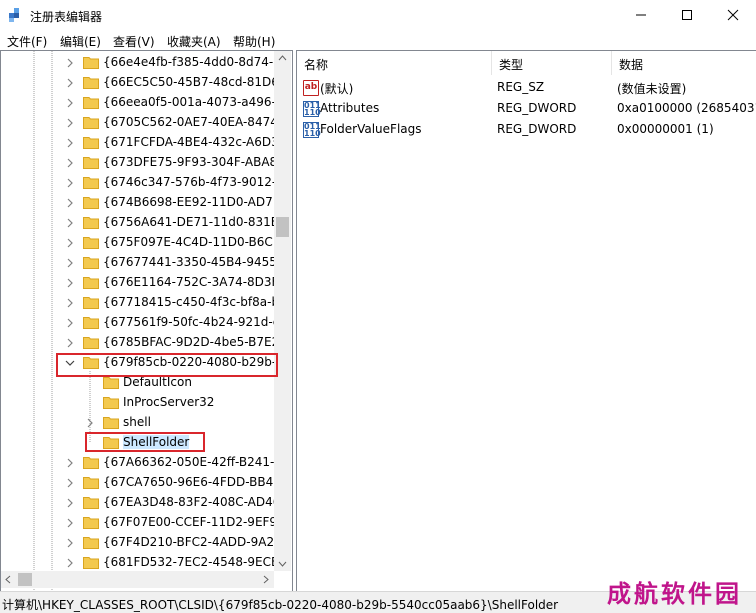 This screenshot has width=756, height=613. I want to click on tree-item: shell, so click(139, 423).